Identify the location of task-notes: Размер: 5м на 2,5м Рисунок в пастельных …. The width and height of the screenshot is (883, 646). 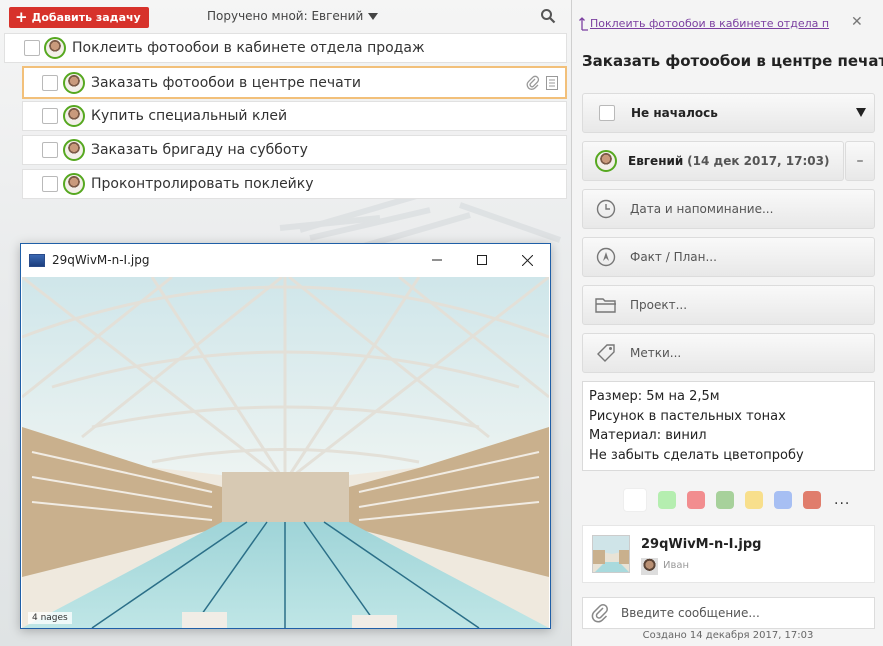
(728, 426).